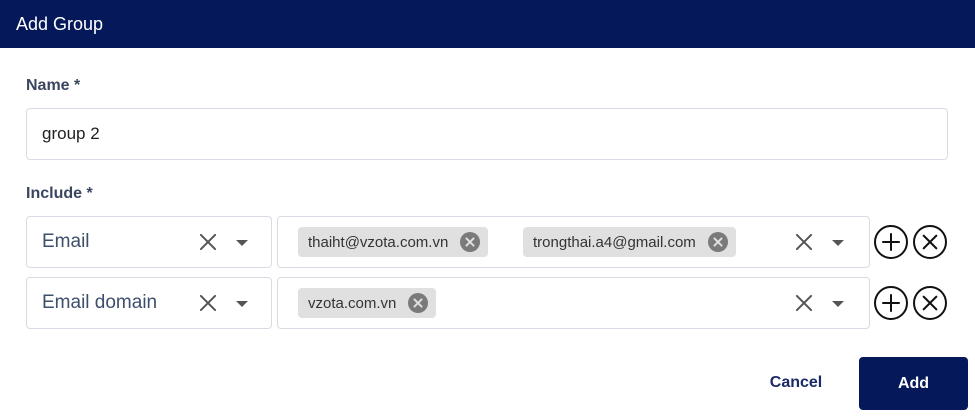 The width and height of the screenshot is (975, 418). Describe the element at coordinates (59, 193) in the screenshot. I see `include-label: Include *` at that location.